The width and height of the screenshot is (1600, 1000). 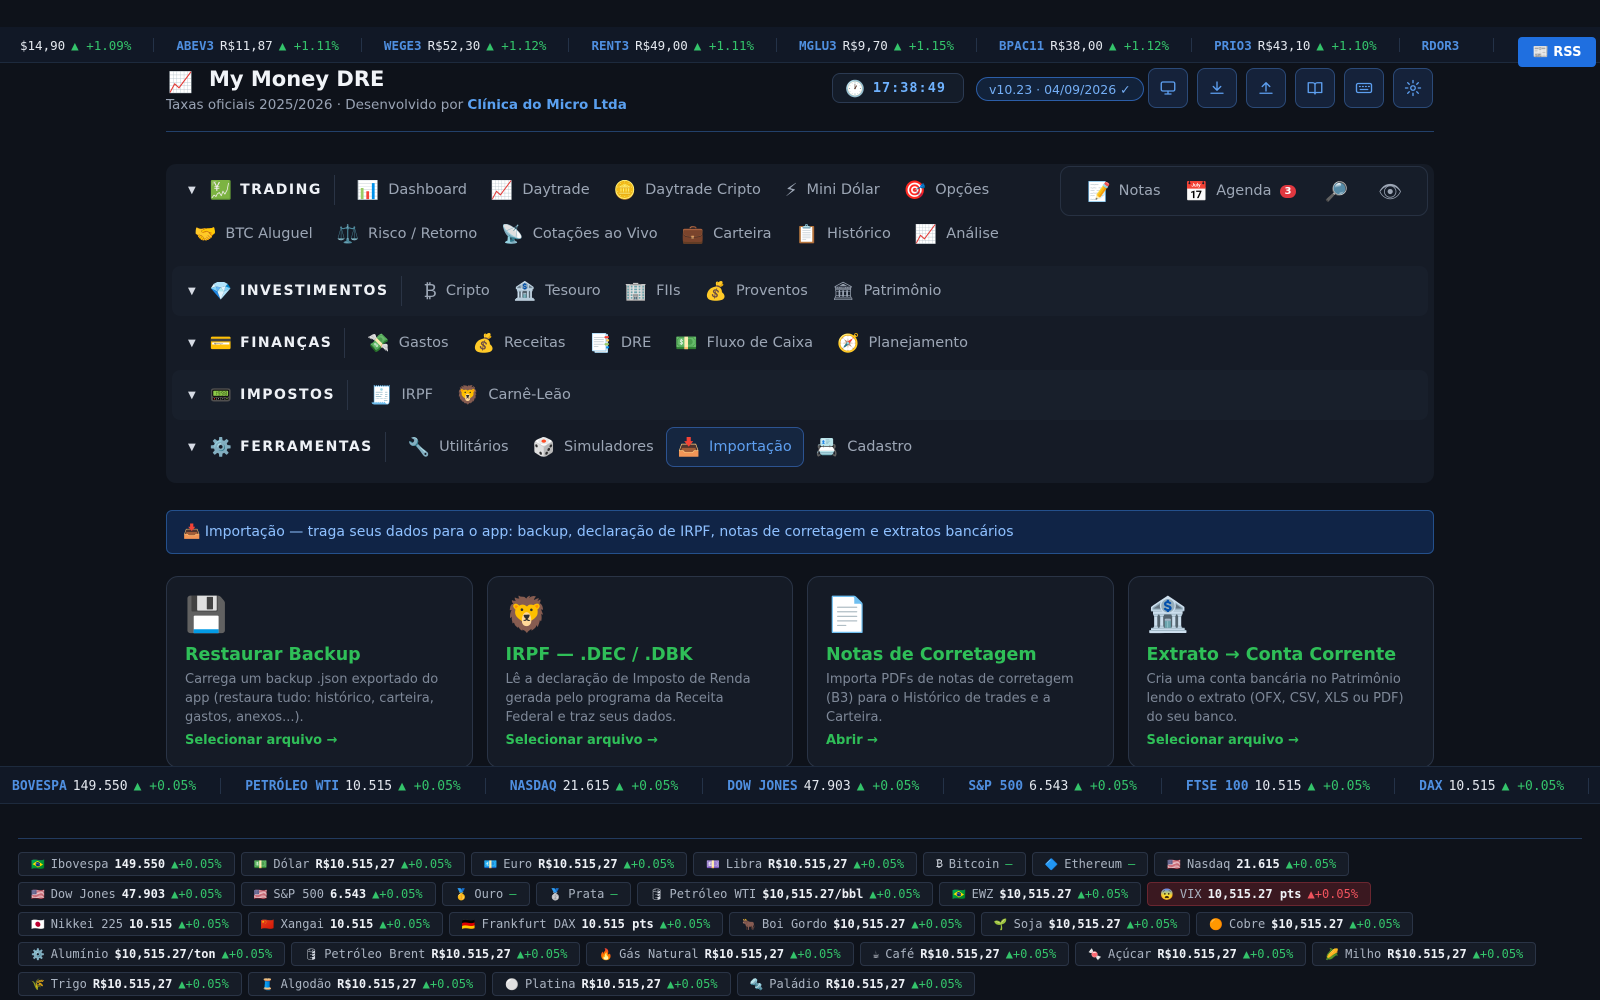 What do you see at coordinates (579, 234) in the screenshot?
I see `nav-item-cota-es-ao-vivo: 📡 Cotações ao Vivo` at bounding box center [579, 234].